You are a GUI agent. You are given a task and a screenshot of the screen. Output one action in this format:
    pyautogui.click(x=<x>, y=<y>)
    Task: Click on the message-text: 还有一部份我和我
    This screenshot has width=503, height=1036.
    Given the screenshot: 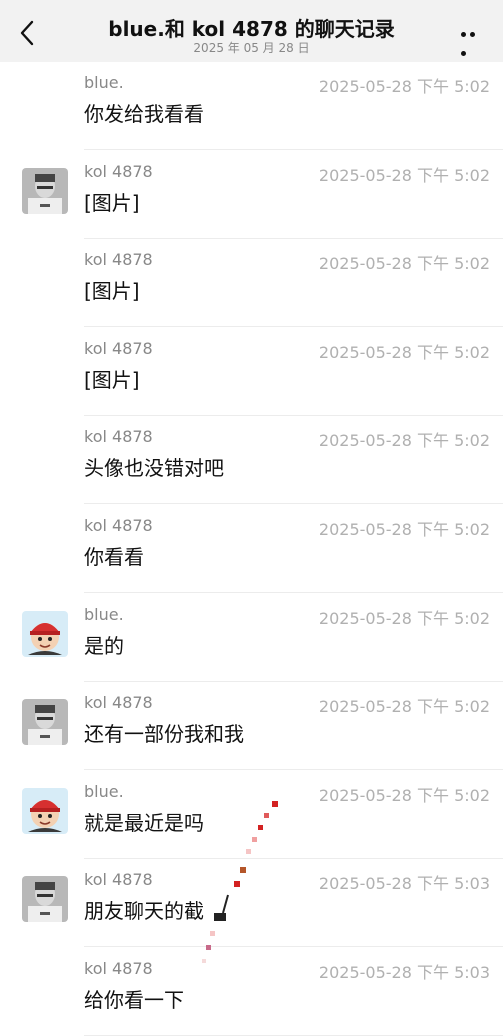 What is the action you would take?
    pyautogui.click(x=164, y=734)
    